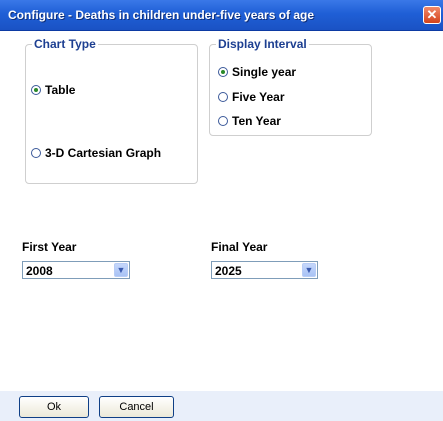  I want to click on close-icon: ✕, so click(432, 14).